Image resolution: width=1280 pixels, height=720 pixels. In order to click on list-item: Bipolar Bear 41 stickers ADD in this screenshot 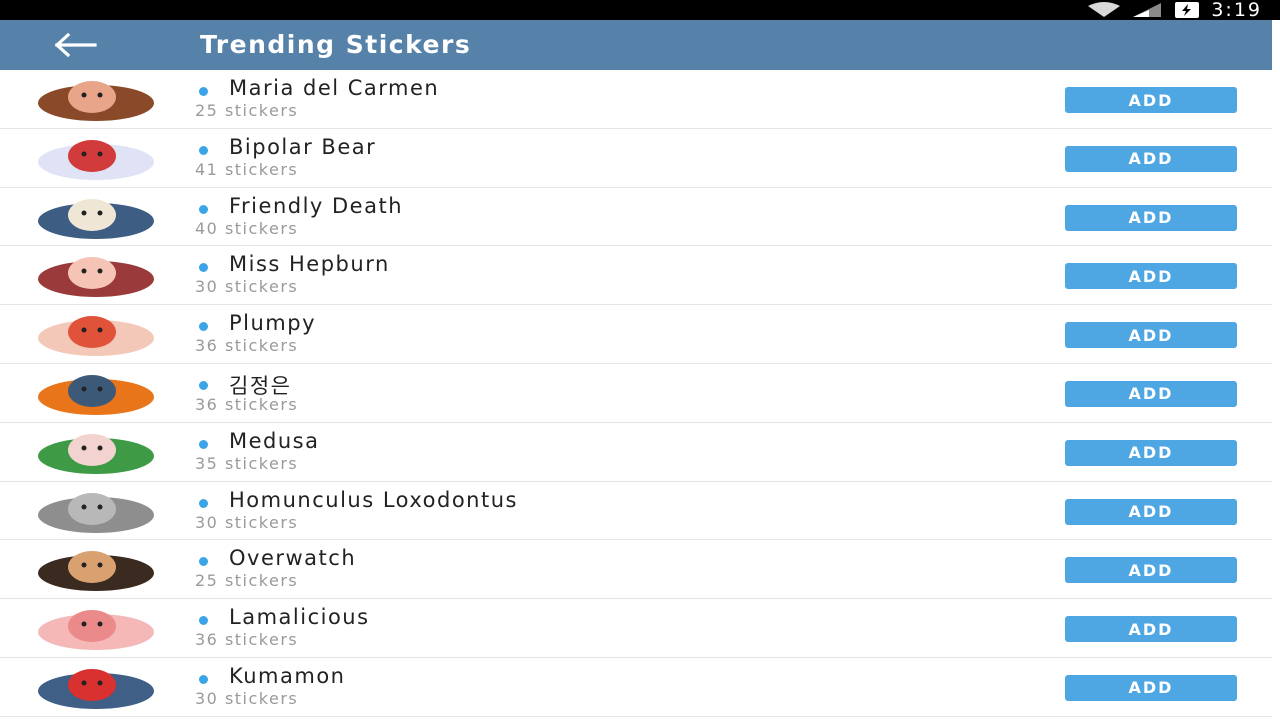, I will do `click(640, 158)`.